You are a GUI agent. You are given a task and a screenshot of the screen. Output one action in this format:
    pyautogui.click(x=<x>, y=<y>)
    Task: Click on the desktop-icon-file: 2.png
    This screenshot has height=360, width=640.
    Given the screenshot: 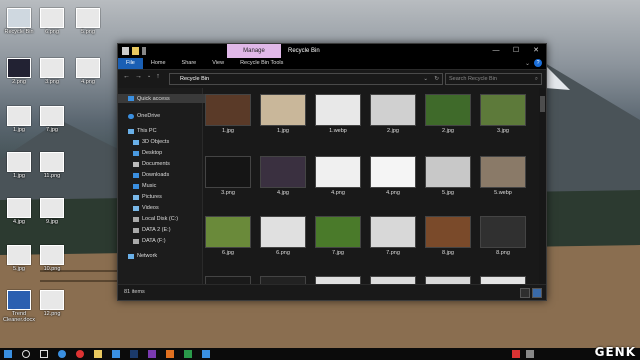 What is the action you would take?
    pyautogui.click(x=19, y=71)
    